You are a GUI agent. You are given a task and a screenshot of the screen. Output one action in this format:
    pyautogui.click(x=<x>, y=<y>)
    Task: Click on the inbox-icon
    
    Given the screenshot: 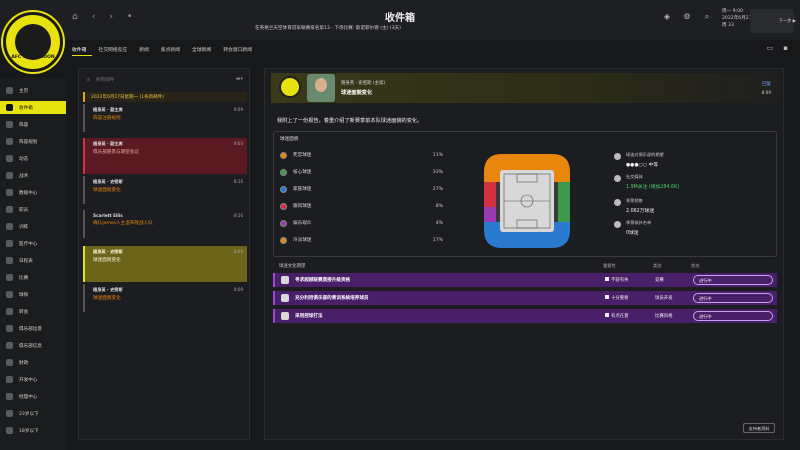 What is the action you would take?
    pyautogui.click(x=9, y=107)
    